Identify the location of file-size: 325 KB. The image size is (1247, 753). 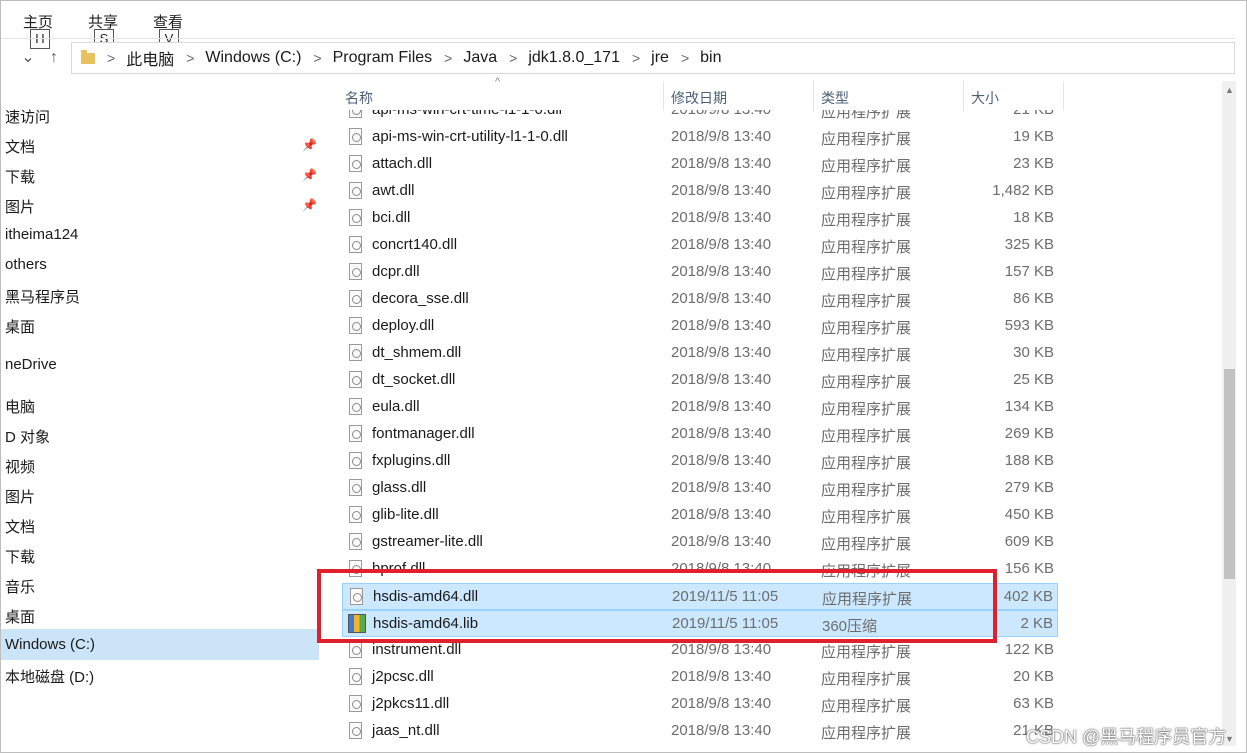
(1029, 244).